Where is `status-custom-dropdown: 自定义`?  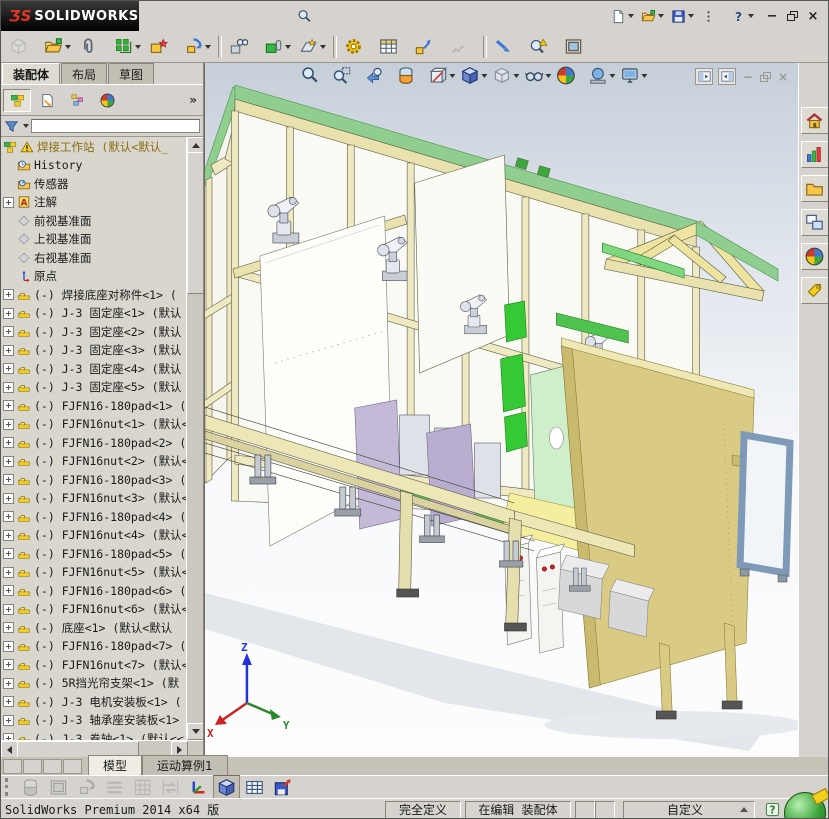 status-custom-dropdown: 自定义 is located at coordinates (689, 809).